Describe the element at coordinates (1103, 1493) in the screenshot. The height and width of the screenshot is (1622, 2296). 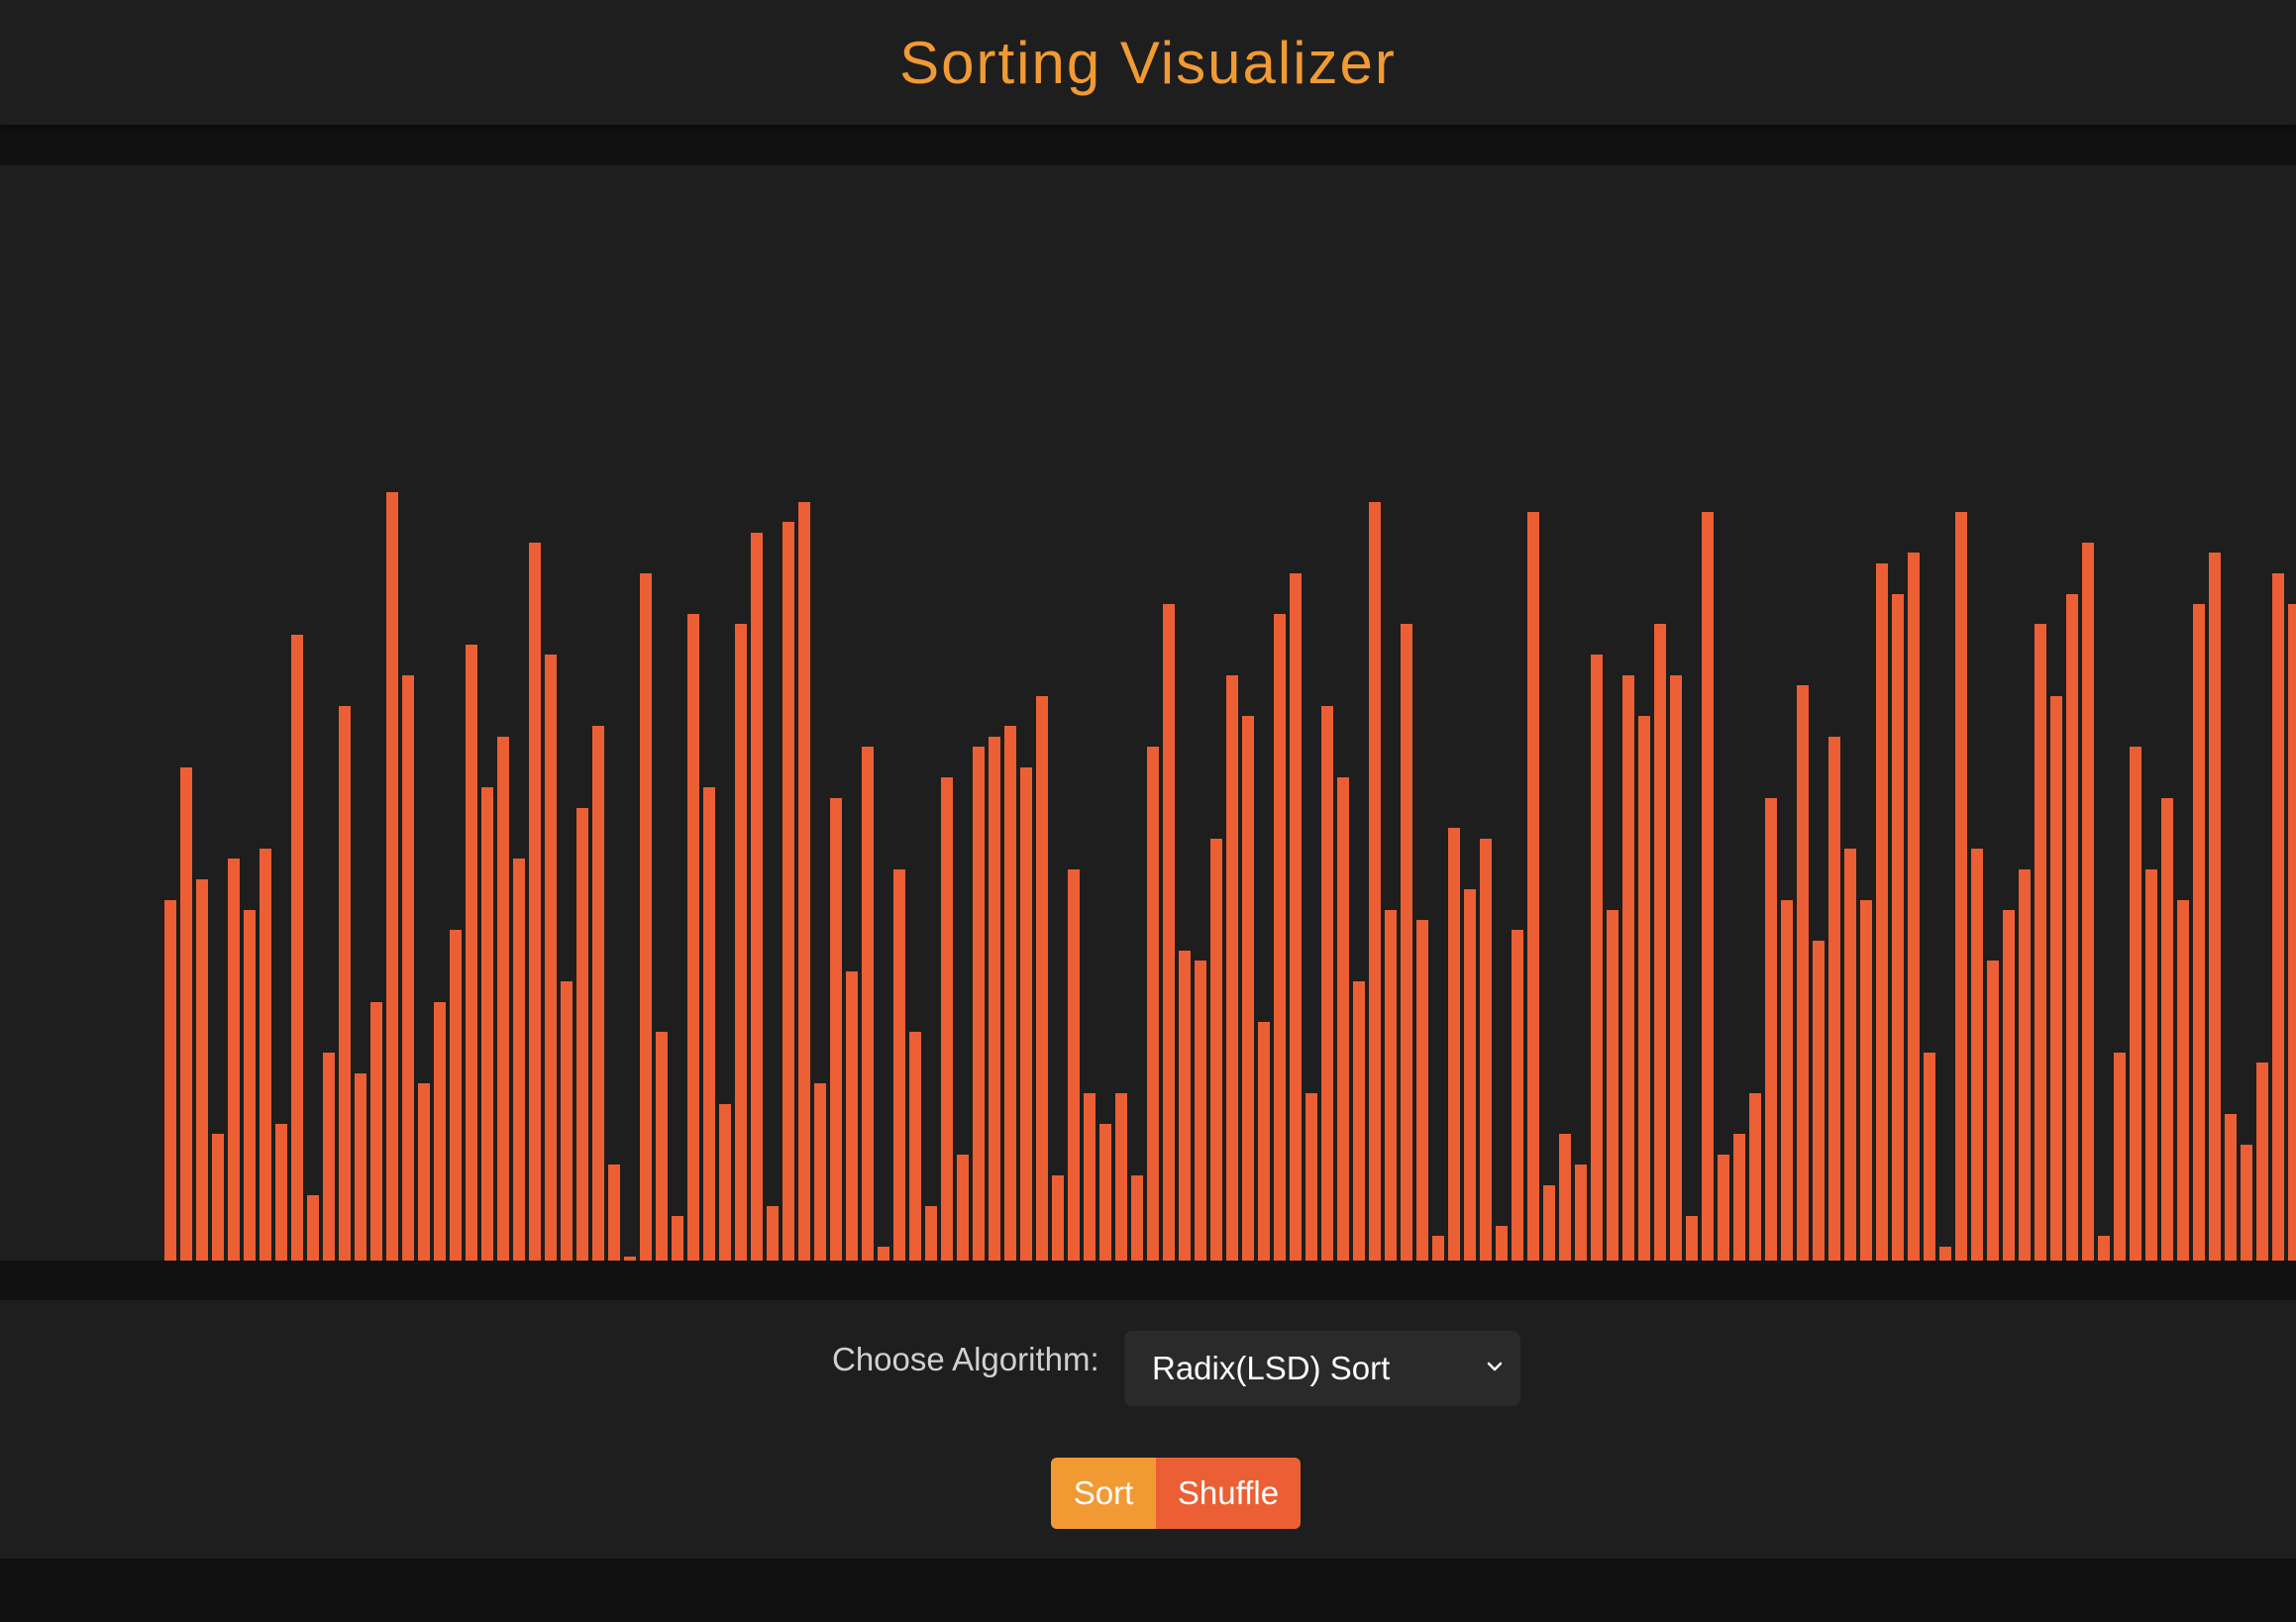
I see `sort-button: Sort` at that location.